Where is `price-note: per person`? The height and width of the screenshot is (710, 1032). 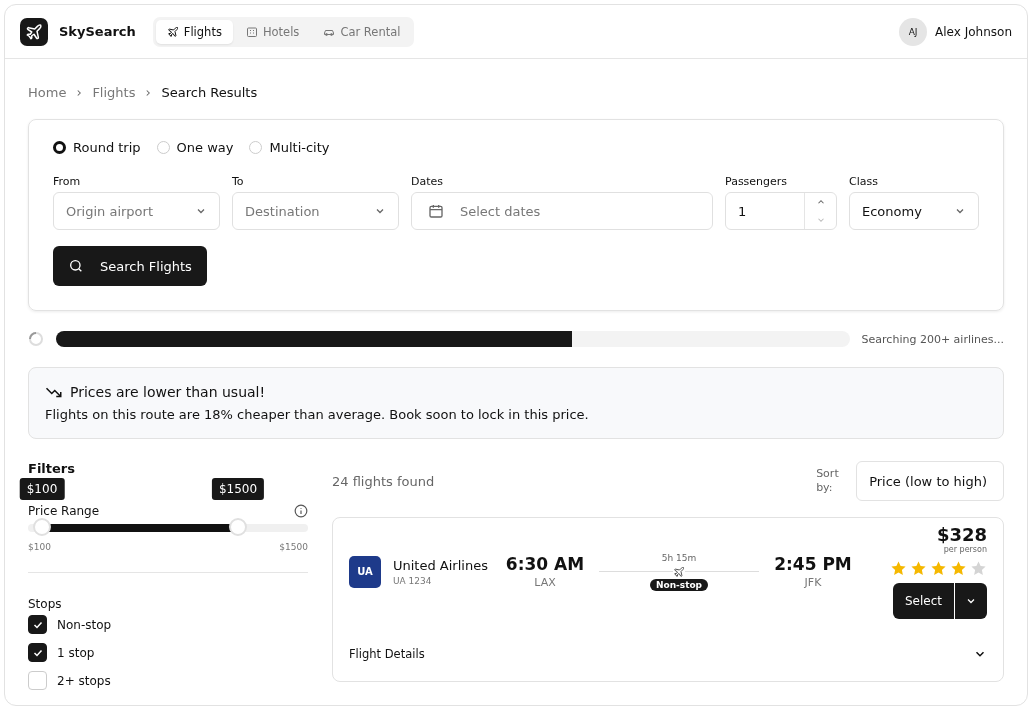
price-note: per person is located at coordinates (965, 549).